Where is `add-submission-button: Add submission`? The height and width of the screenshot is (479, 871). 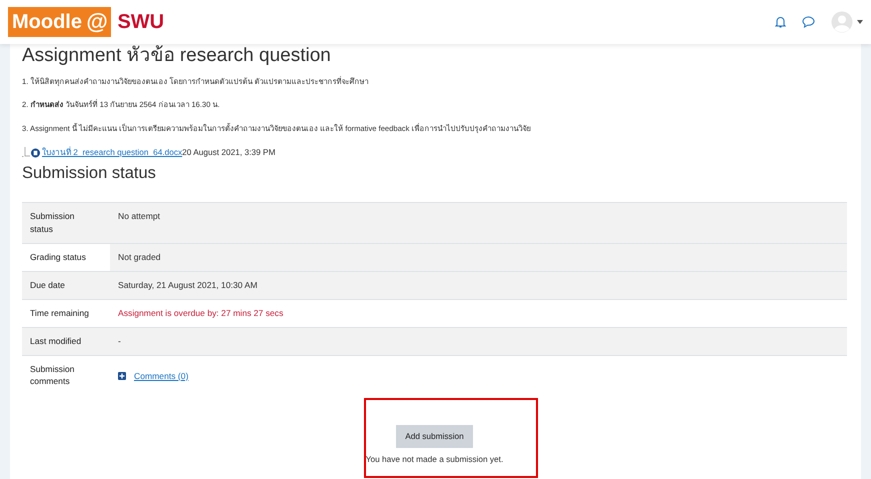
add-submission-button: Add submission is located at coordinates (434, 436).